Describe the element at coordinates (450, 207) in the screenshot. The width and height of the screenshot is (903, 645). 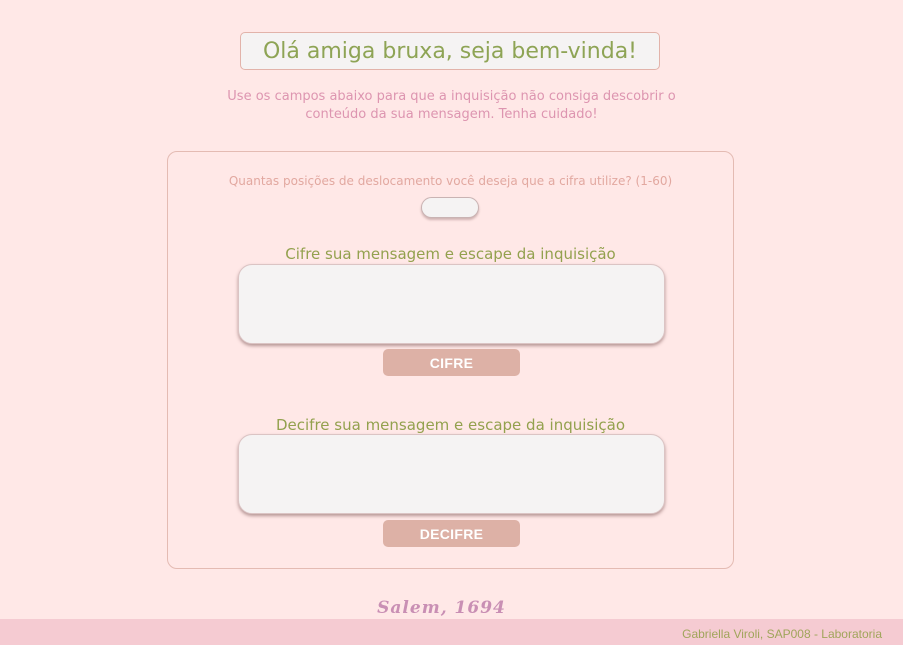
I see `shift-input` at that location.